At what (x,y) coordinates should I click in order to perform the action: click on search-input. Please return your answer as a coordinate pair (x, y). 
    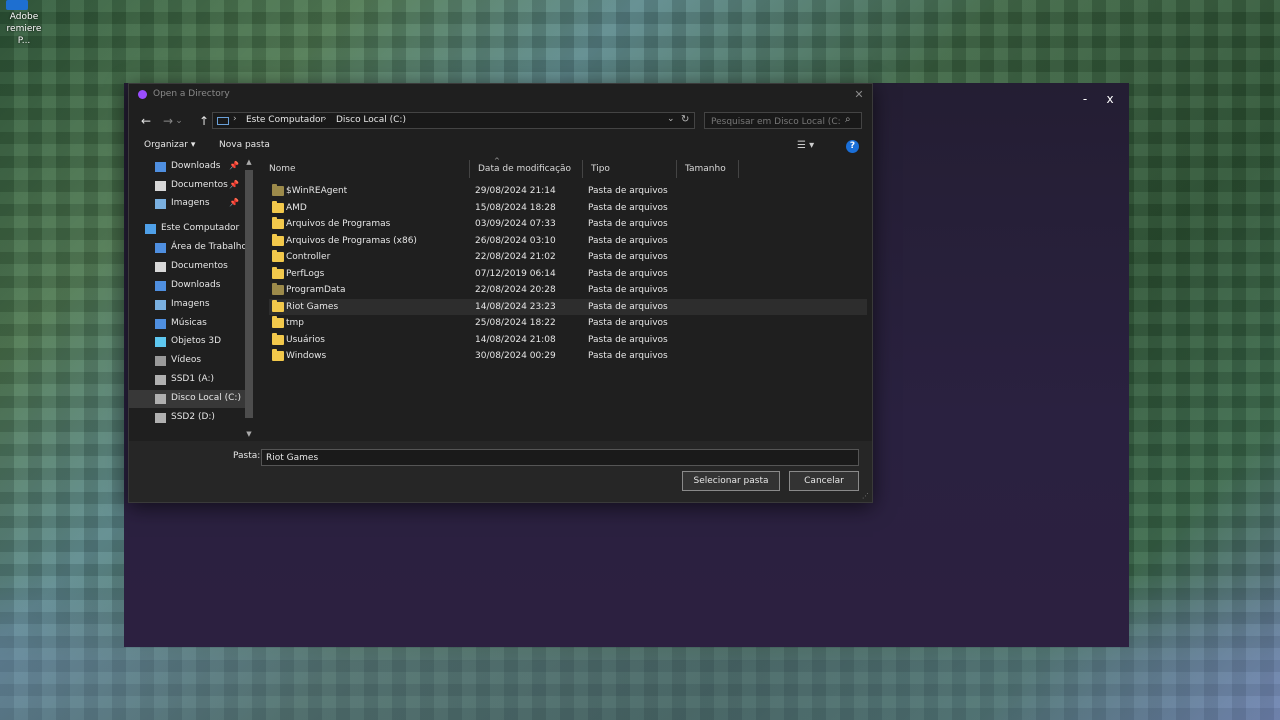
    Looking at the image, I should click on (776, 121).